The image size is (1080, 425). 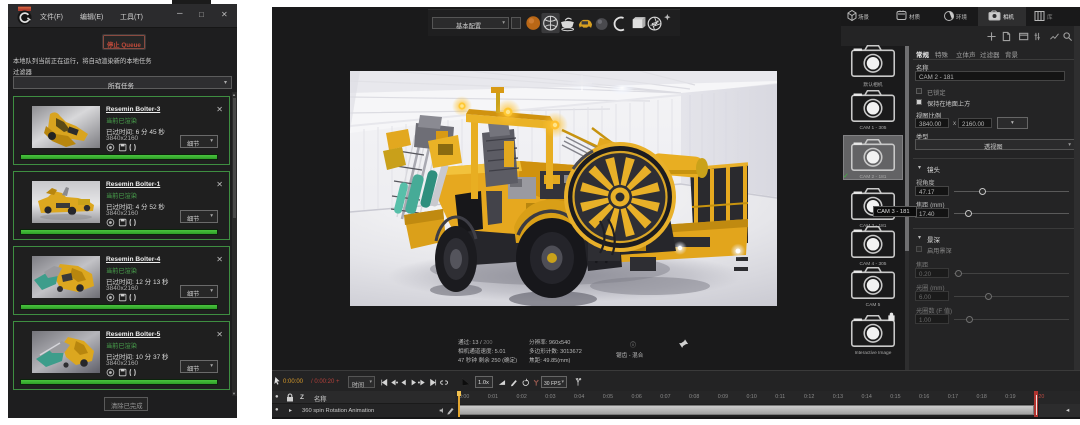 What do you see at coordinates (1050, 17) in the screenshot?
I see `svg-text: 库` at bounding box center [1050, 17].